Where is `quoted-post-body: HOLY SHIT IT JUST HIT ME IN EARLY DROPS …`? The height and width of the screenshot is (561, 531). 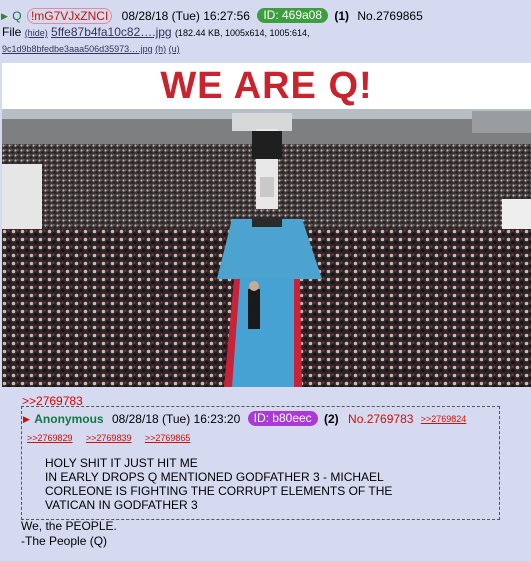 quoted-post-body: HOLY SHIT IT JUST HIT ME IN EARLY DROPS … is located at coordinates (265, 484).